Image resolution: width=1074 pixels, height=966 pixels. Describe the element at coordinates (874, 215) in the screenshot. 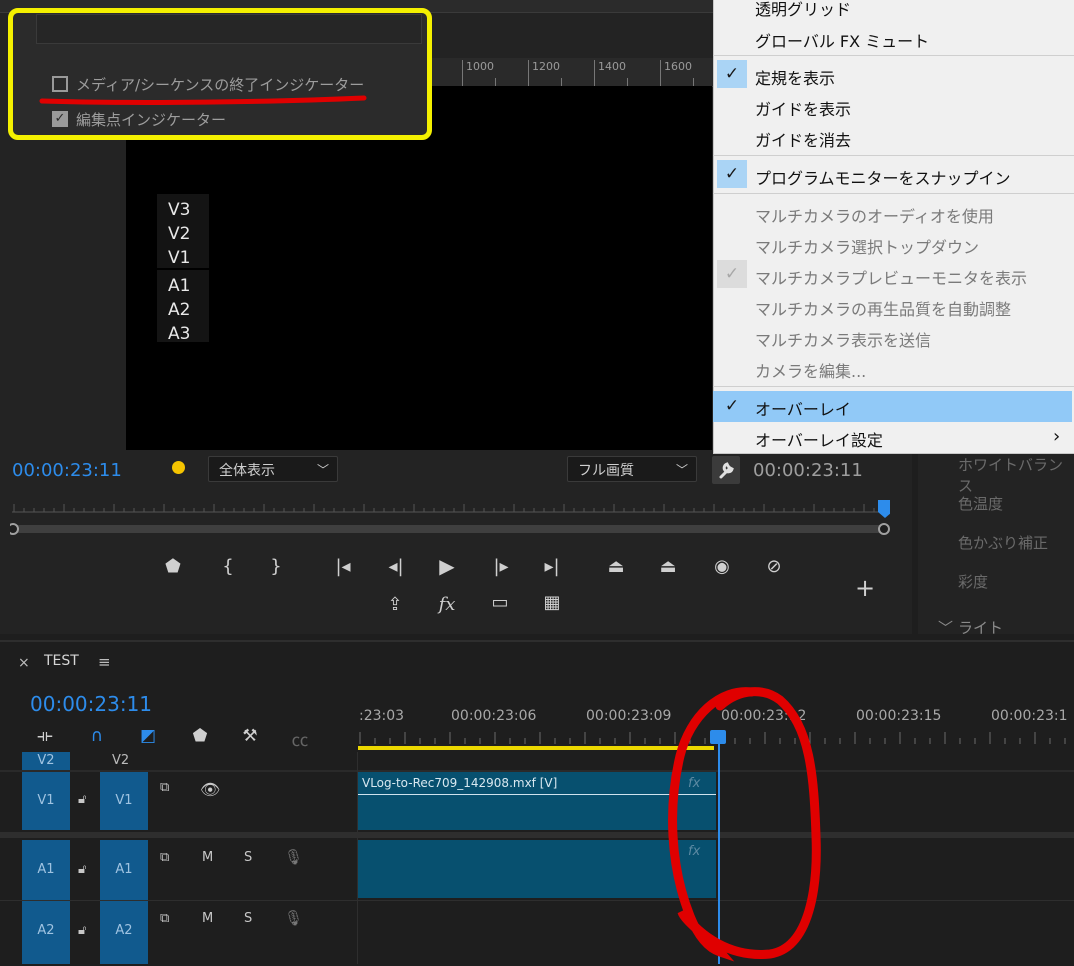

I see `menu-item-multicam-audio: マルチカメラのオーディオを使用` at that location.